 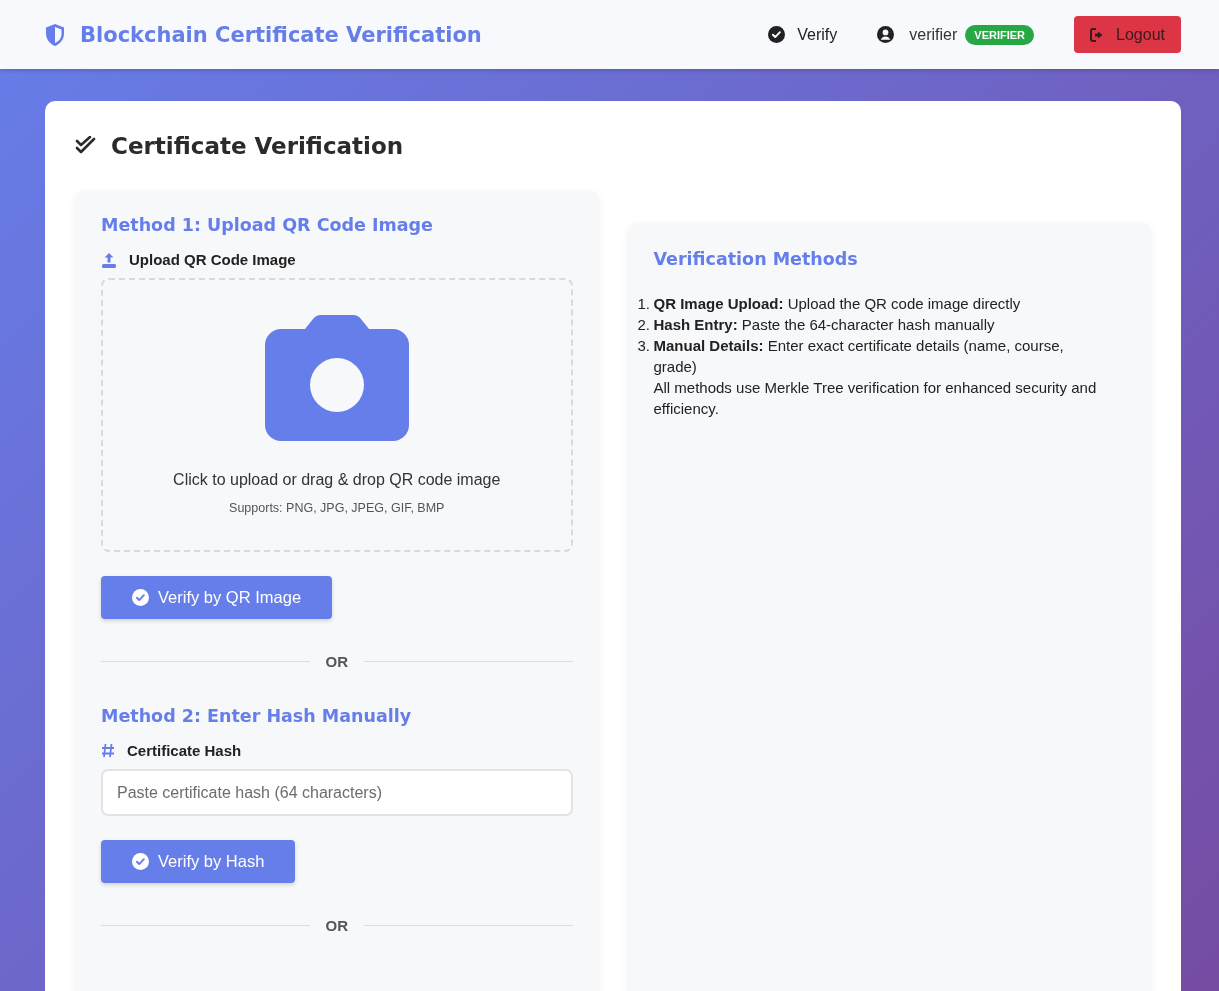 I want to click on list-number: 2., so click(x=644, y=325).